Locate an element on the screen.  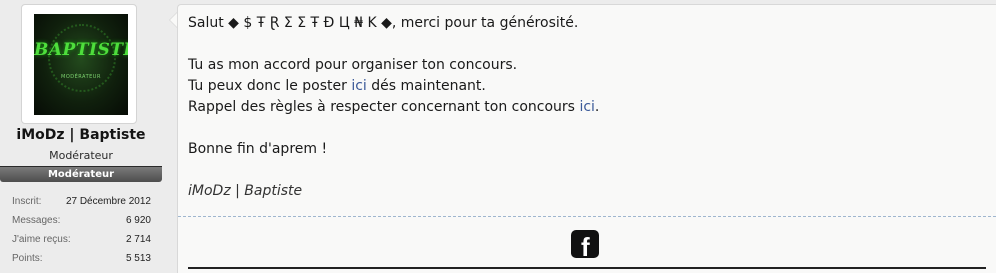
user-title: Modérateur is located at coordinates (81, 155).